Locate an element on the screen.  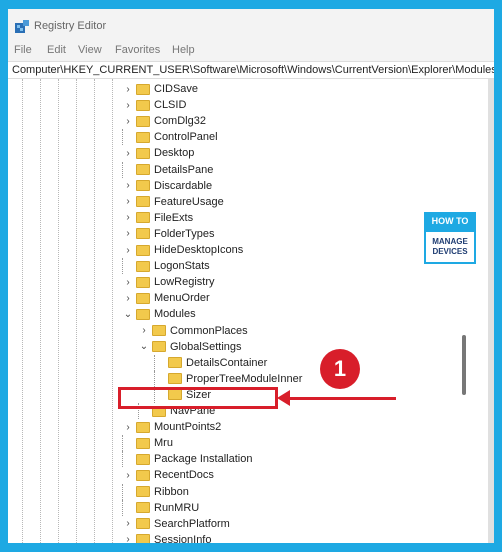
tree-node-label: GlobalSettings is located at coordinates (206, 346).